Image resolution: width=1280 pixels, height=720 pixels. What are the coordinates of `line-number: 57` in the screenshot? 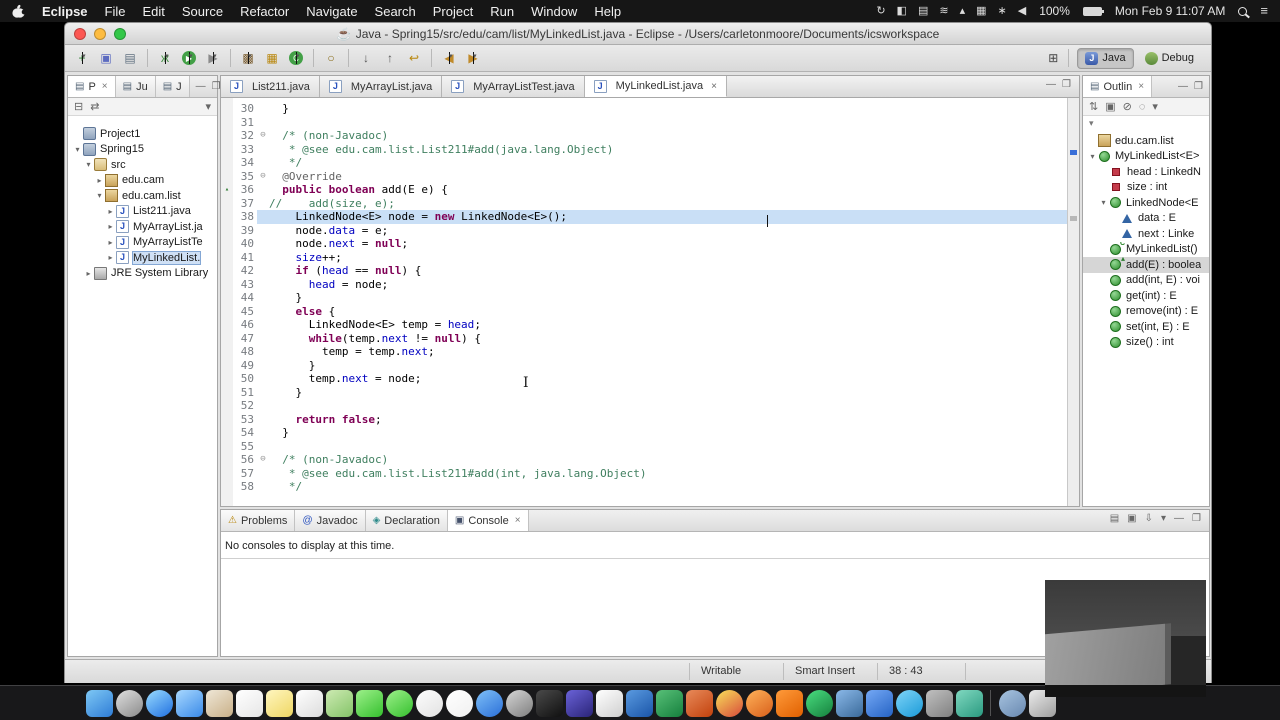 It's located at (245, 473).